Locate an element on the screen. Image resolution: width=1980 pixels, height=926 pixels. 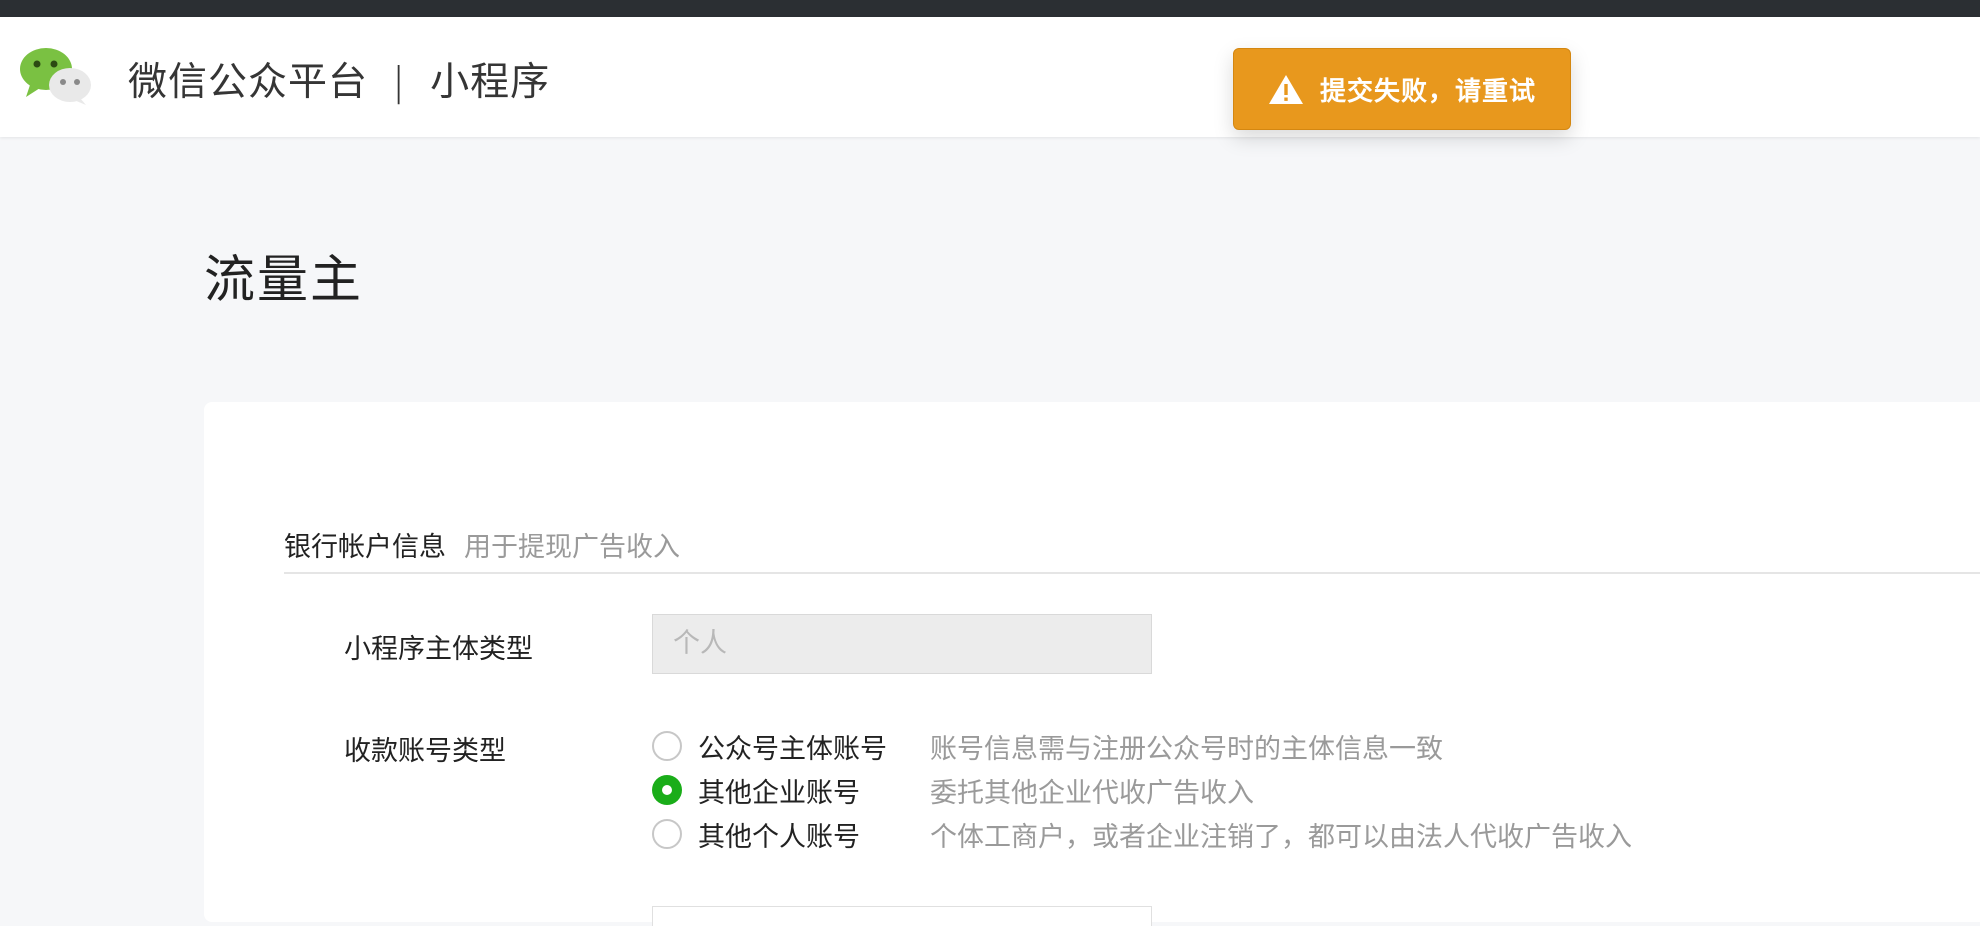
top-dark-strip is located at coordinates (990, 8).